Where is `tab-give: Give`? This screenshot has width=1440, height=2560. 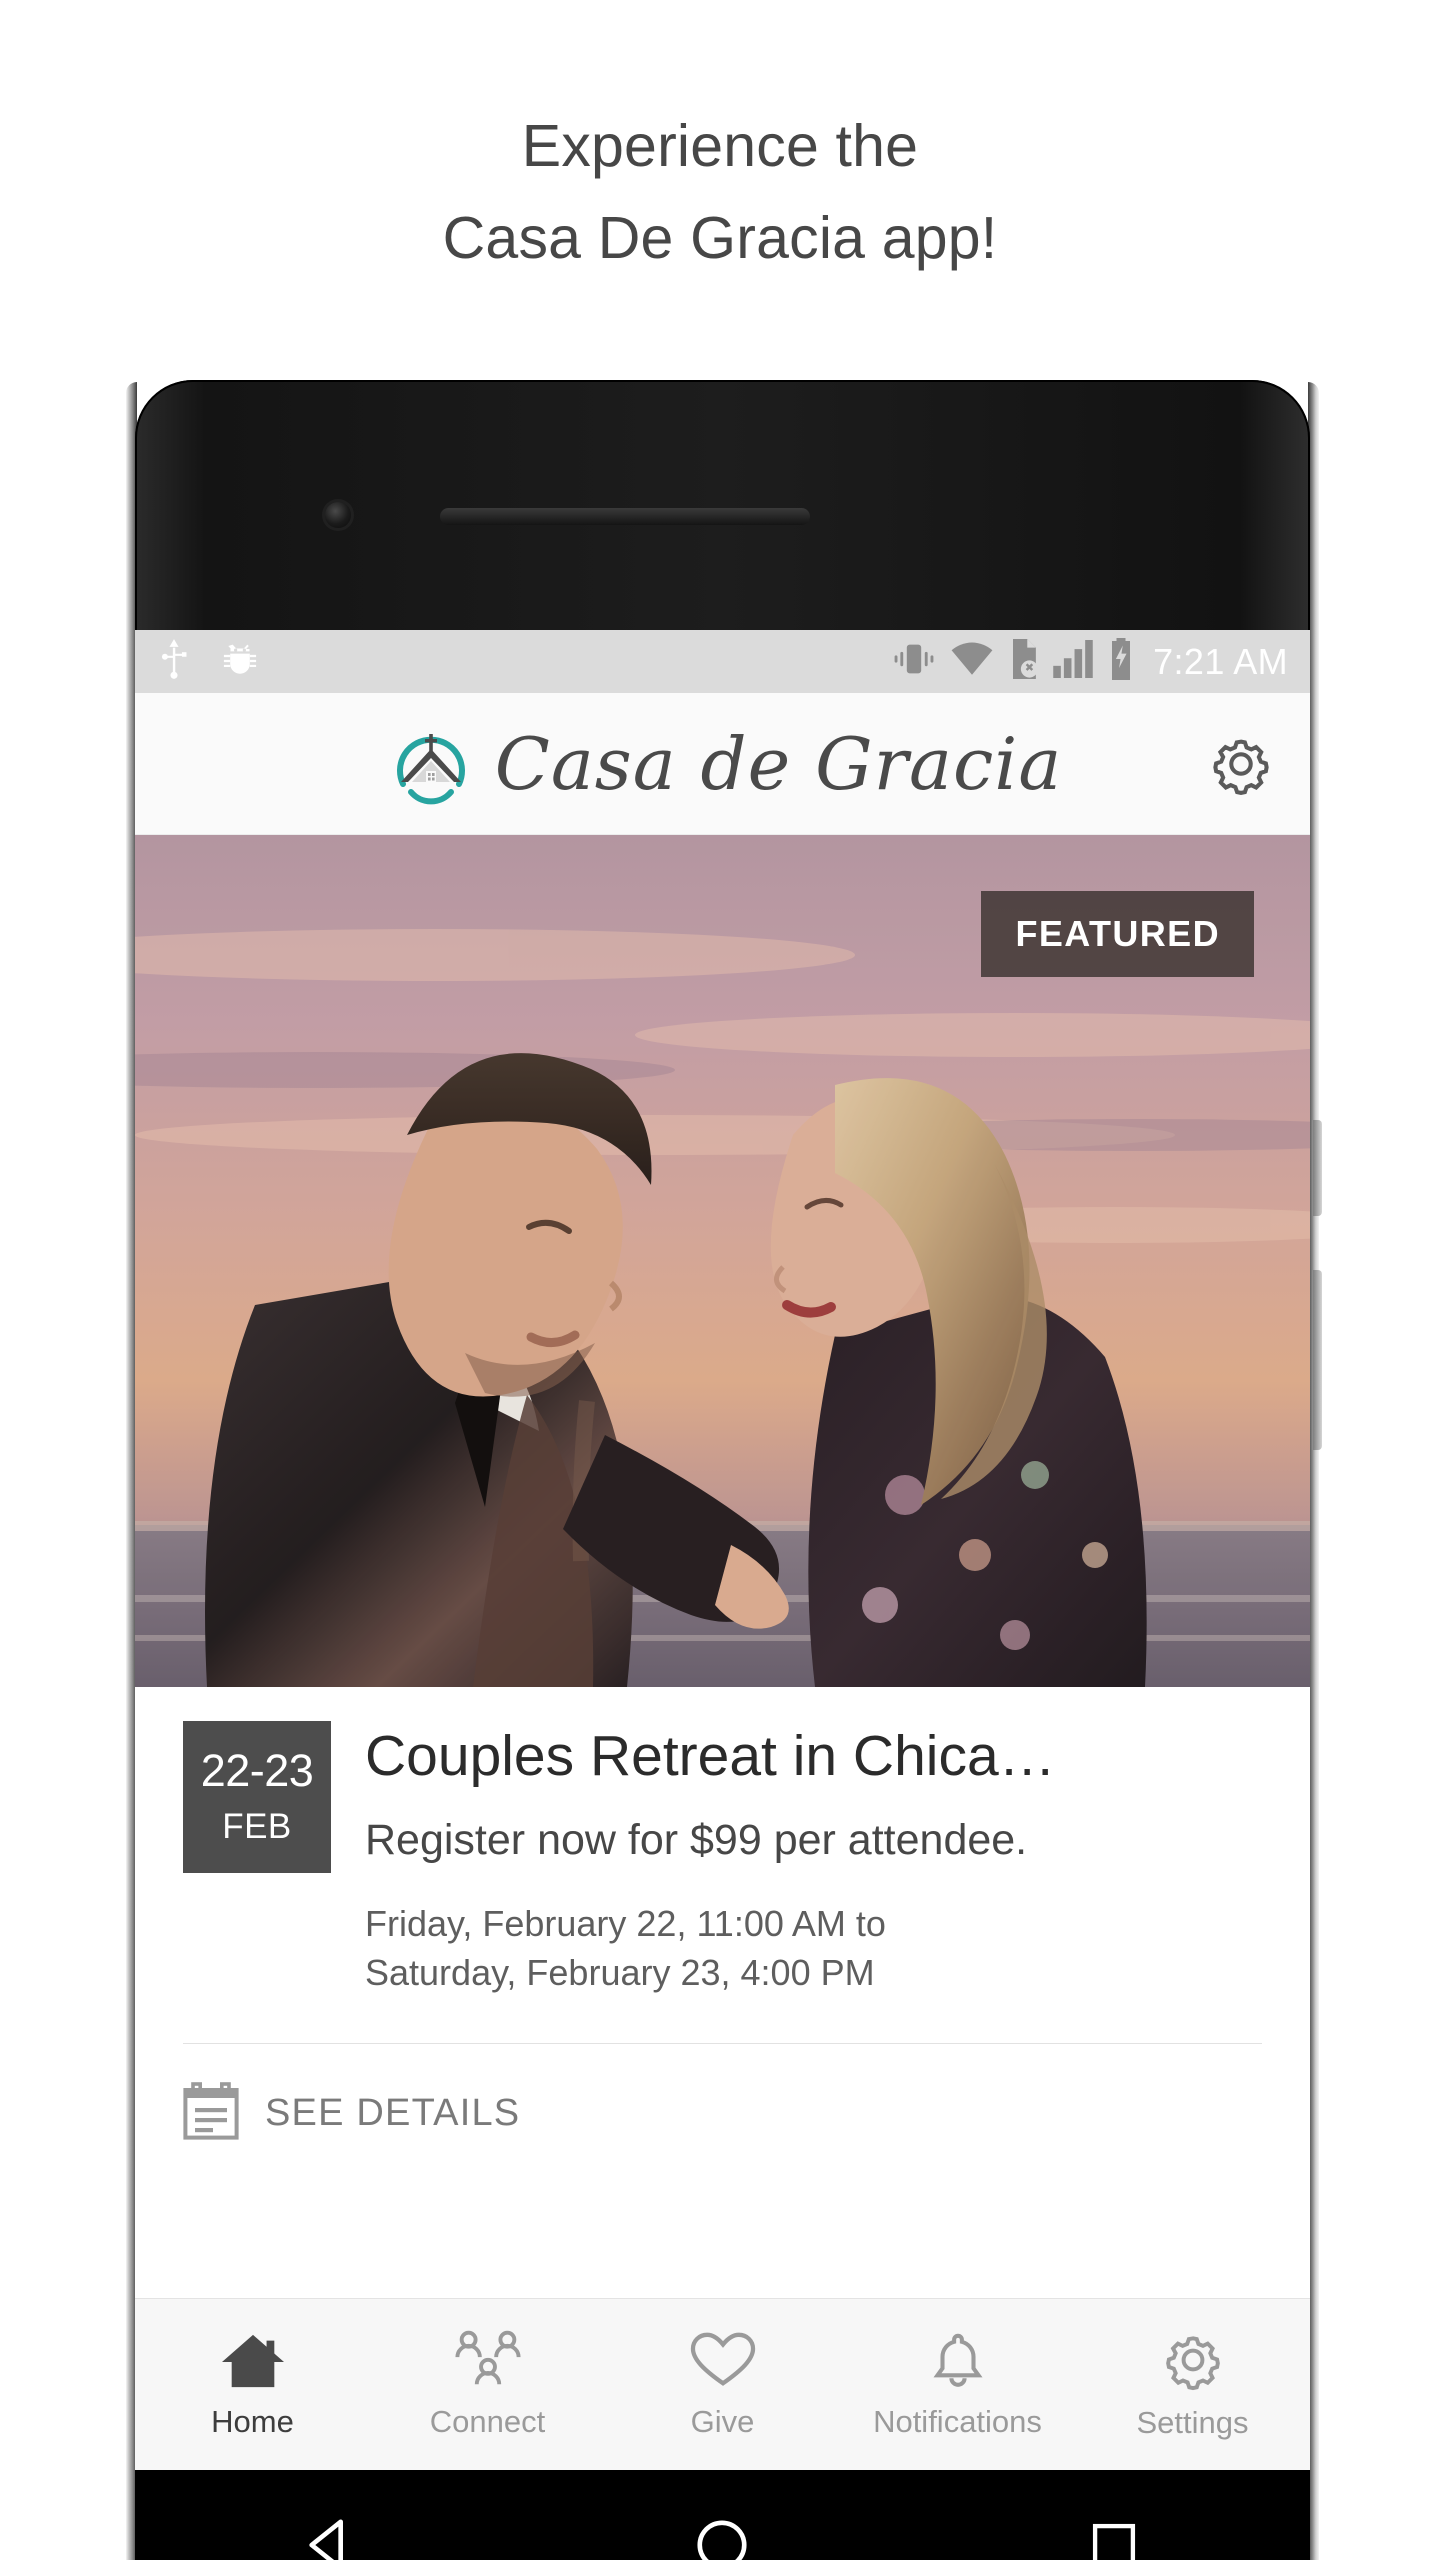 tab-give: Give is located at coordinates (722, 2384).